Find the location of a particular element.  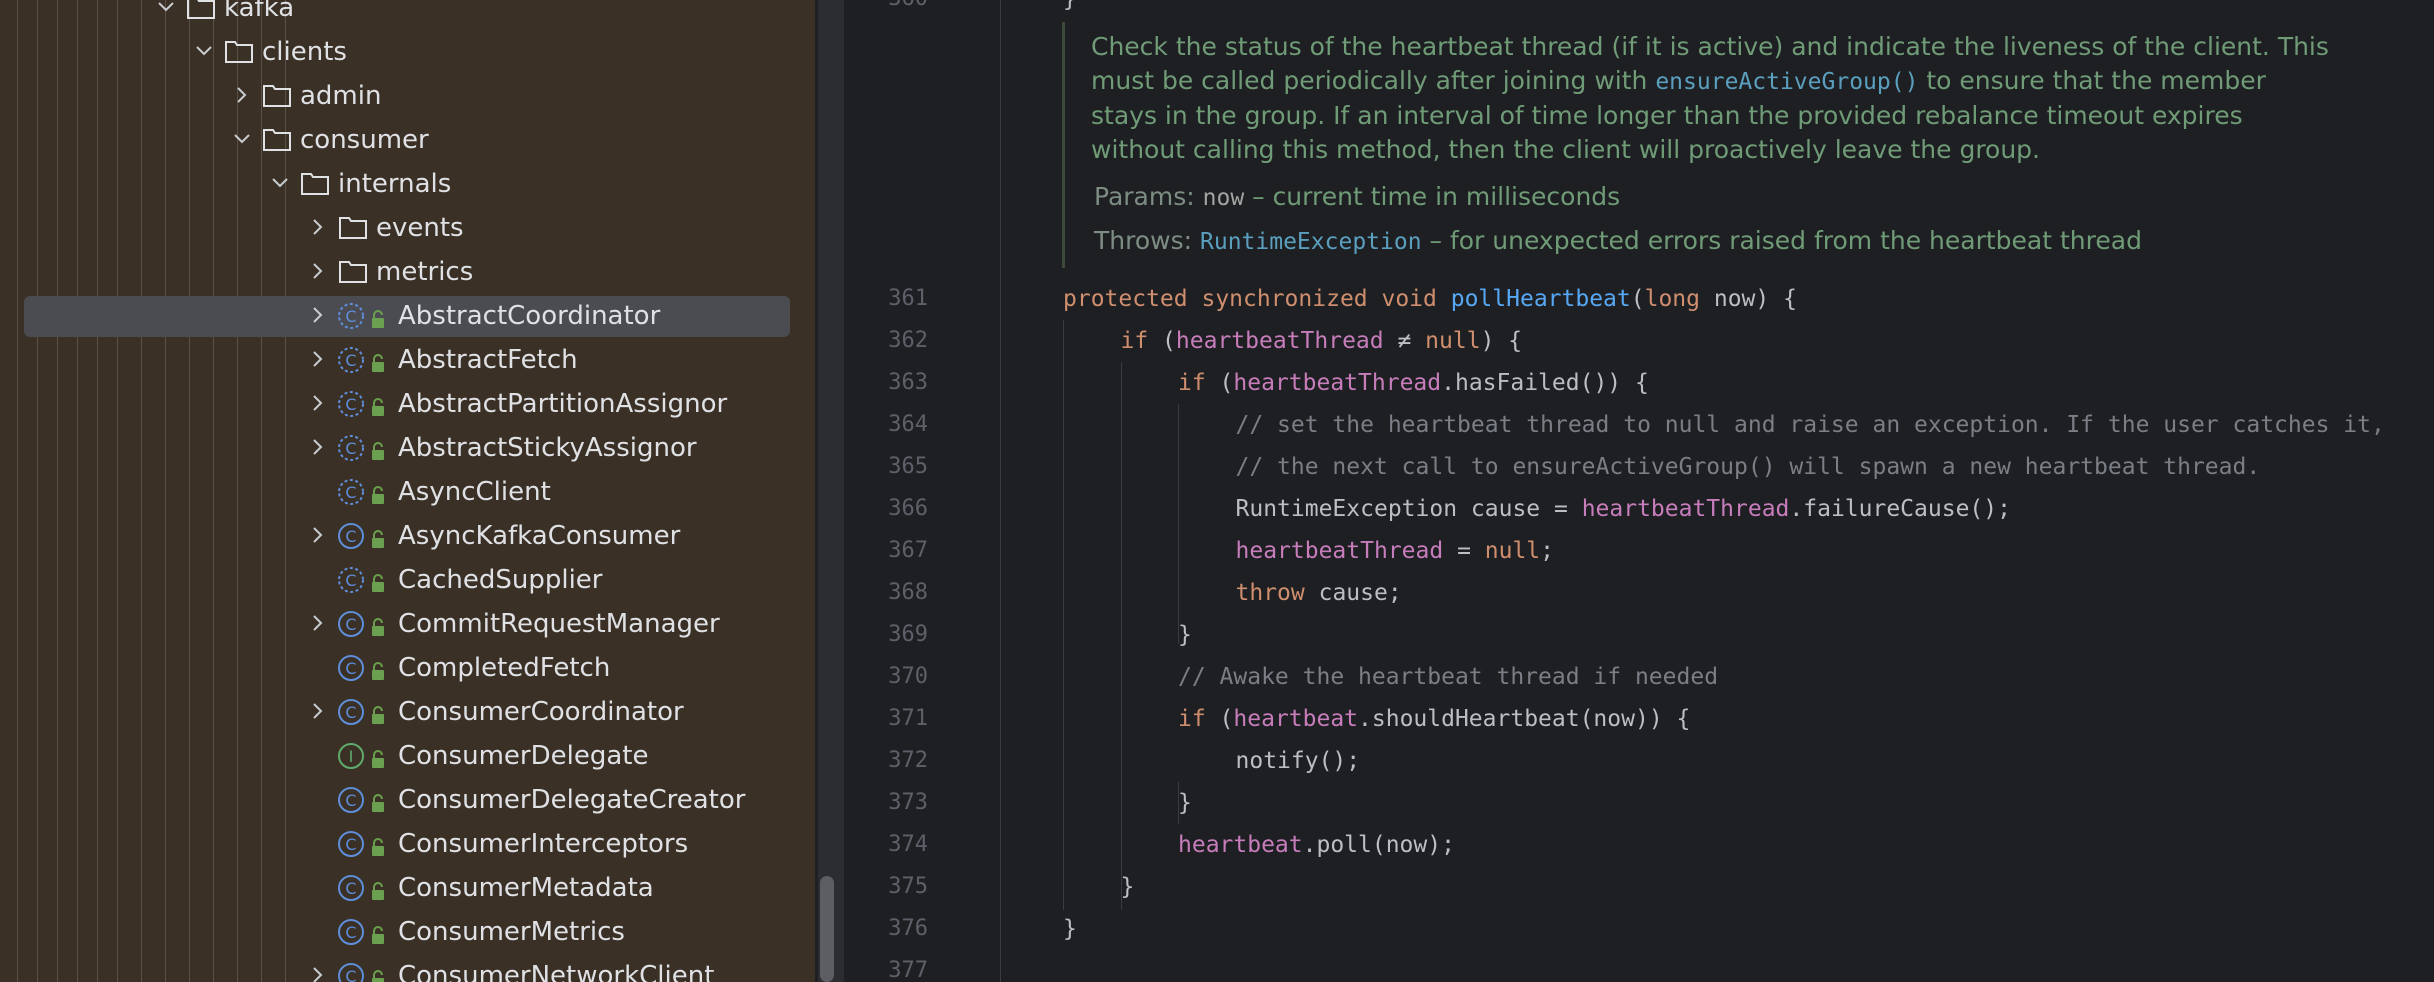

tree-folder-events: events is located at coordinates (407, 230).